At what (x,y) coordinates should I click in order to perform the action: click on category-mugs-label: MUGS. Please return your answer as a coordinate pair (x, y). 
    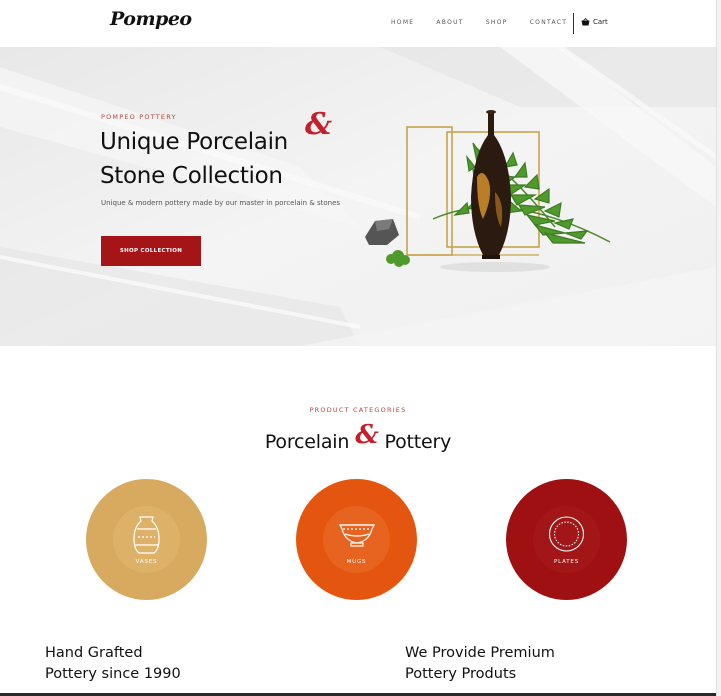
    Looking at the image, I should click on (356, 562).